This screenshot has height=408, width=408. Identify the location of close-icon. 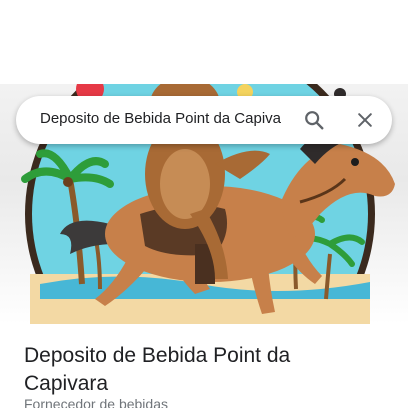
(365, 120).